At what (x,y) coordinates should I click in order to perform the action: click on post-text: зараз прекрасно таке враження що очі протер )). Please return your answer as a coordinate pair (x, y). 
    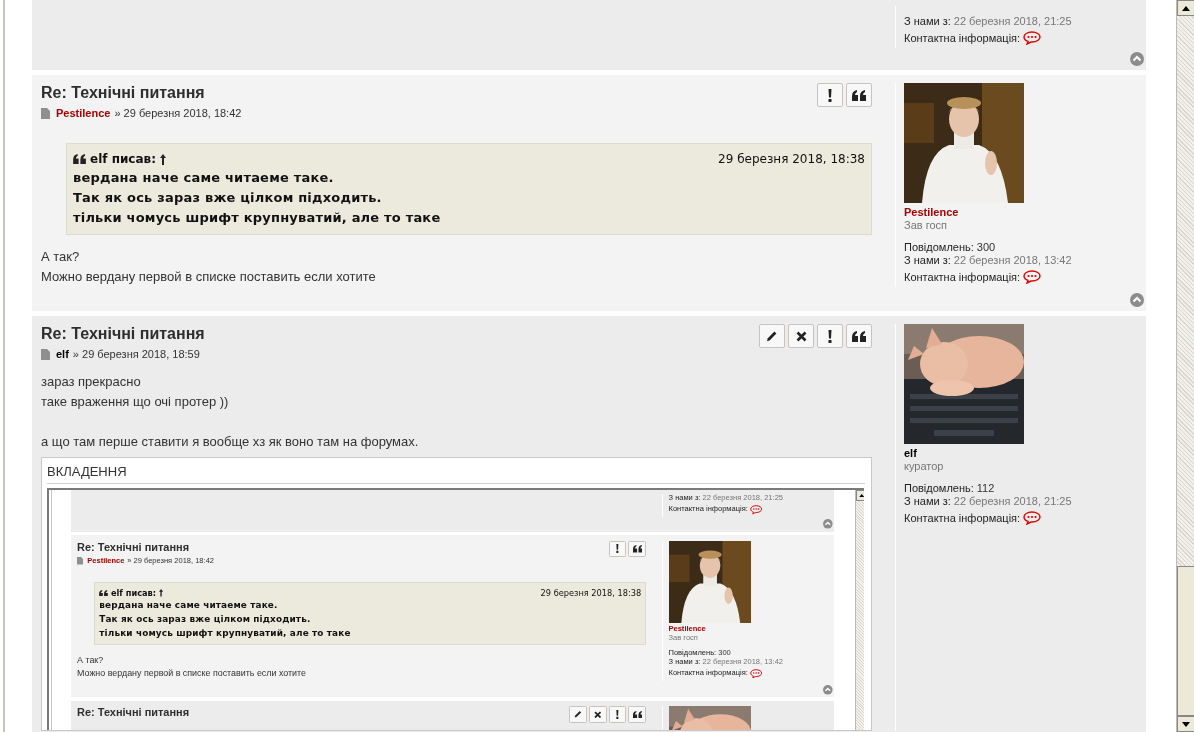
    Looking at the image, I should click on (135, 392).